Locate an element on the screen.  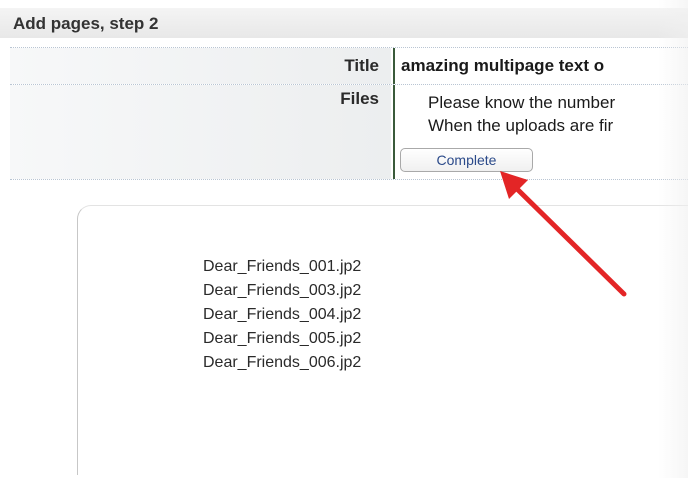
red-arrow-icon is located at coordinates (563, 234).